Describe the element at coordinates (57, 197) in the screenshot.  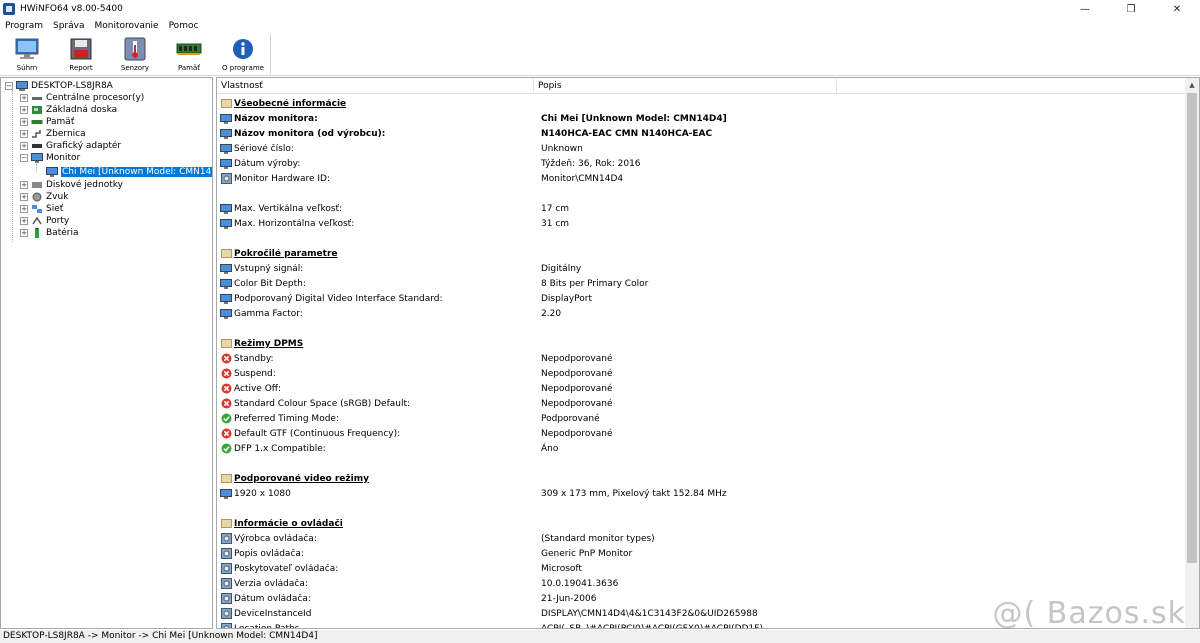
I see `tree-item-label: Zvuk` at that location.